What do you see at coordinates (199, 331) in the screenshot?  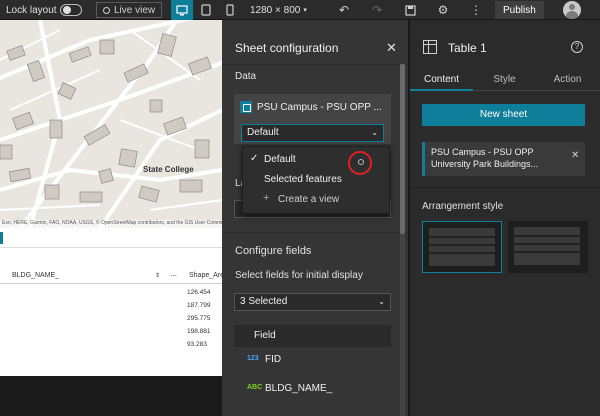 I see `table-cell: 198.881` at bounding box center [199, 331].